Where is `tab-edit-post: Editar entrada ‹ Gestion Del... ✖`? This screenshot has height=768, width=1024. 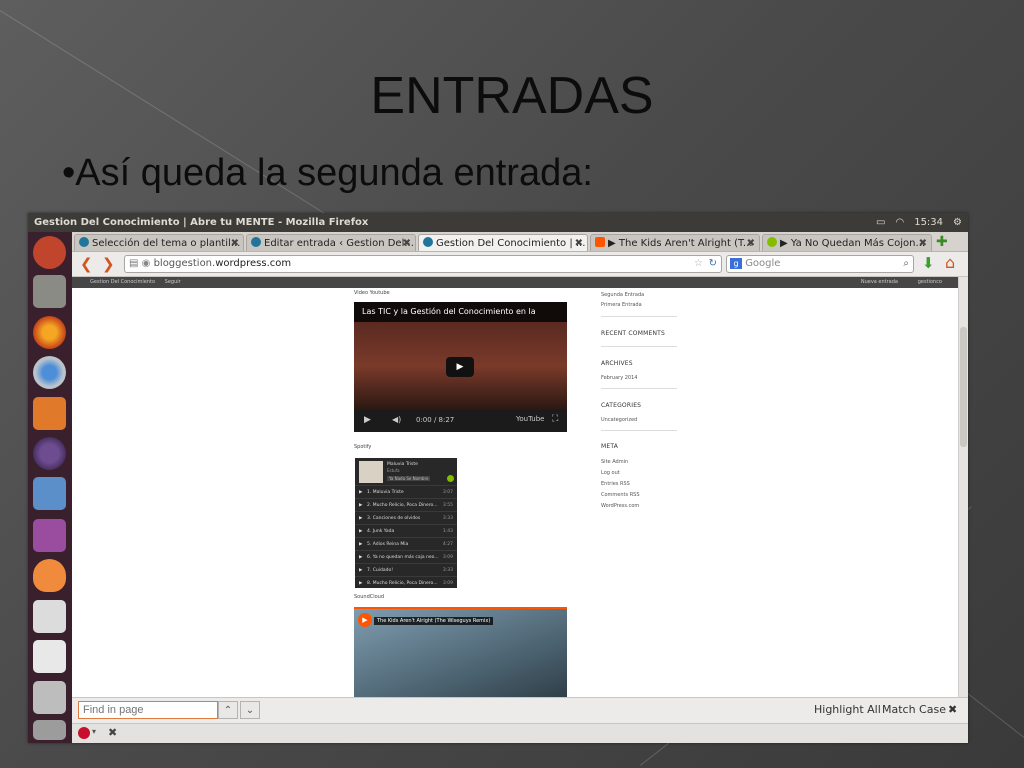 tab-edit-post: Editar entrada ‹ Gestion Del... ✖ is located at coordinates (331, 242).